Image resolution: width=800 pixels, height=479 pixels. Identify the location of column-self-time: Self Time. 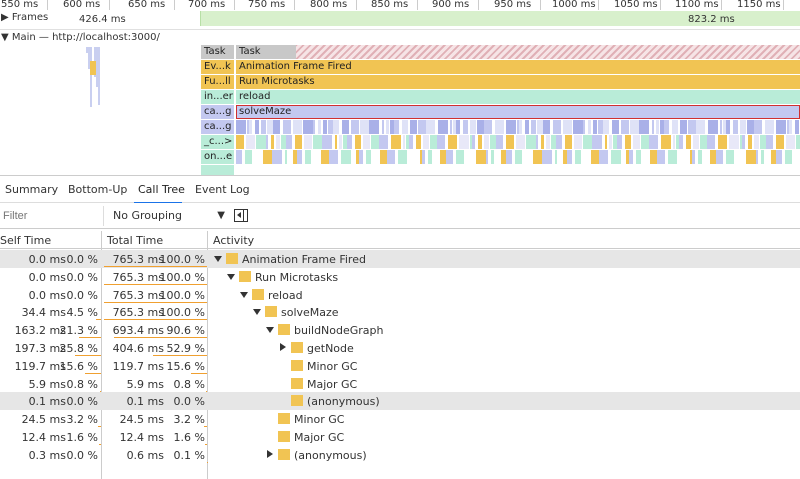
(25, 240).